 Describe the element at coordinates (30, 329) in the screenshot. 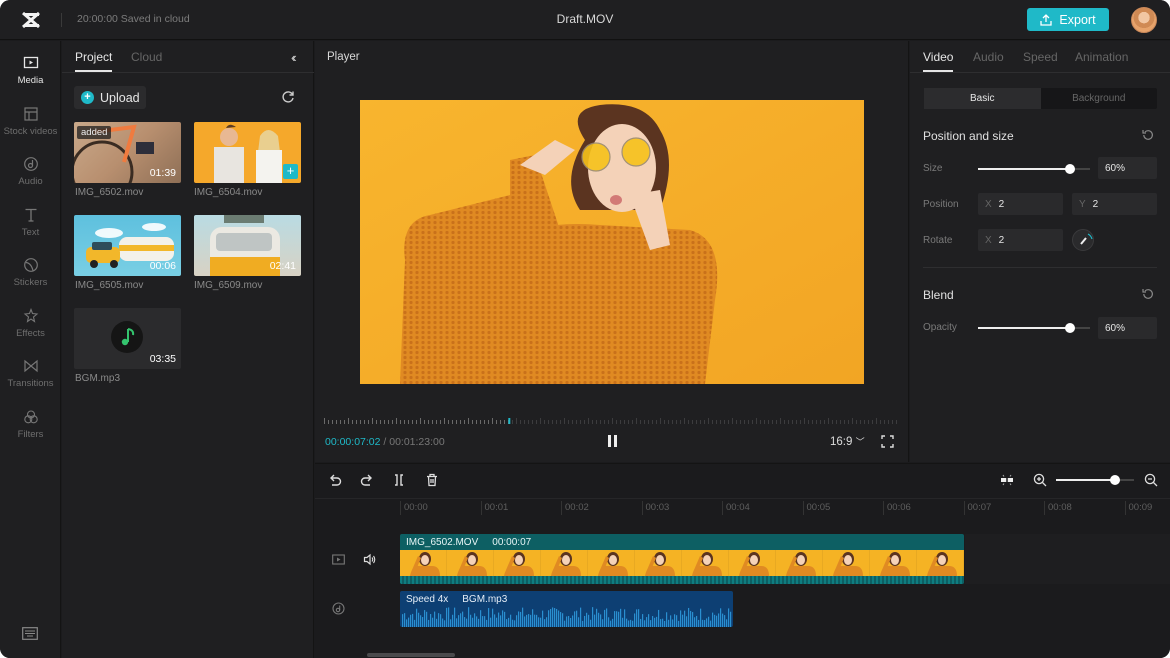

I see `nav-item-effects: Effects` at that location.